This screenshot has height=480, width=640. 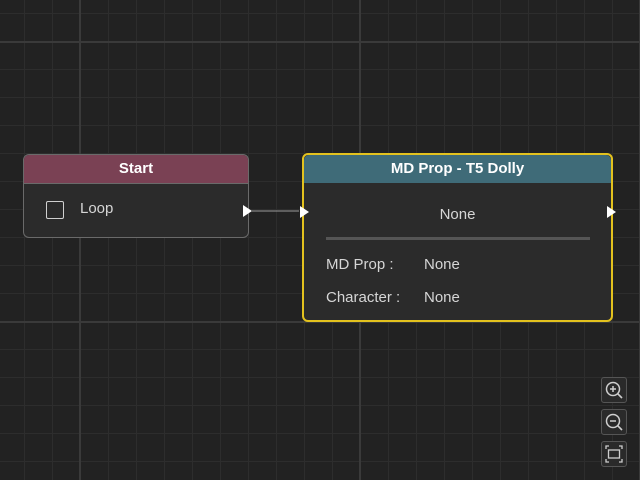 What do you see at coordinates (457, 169) in the screenshot?
I see `md-prop-node-title: MD Prop - T5 Dolly` at bounding box center [457, 169].